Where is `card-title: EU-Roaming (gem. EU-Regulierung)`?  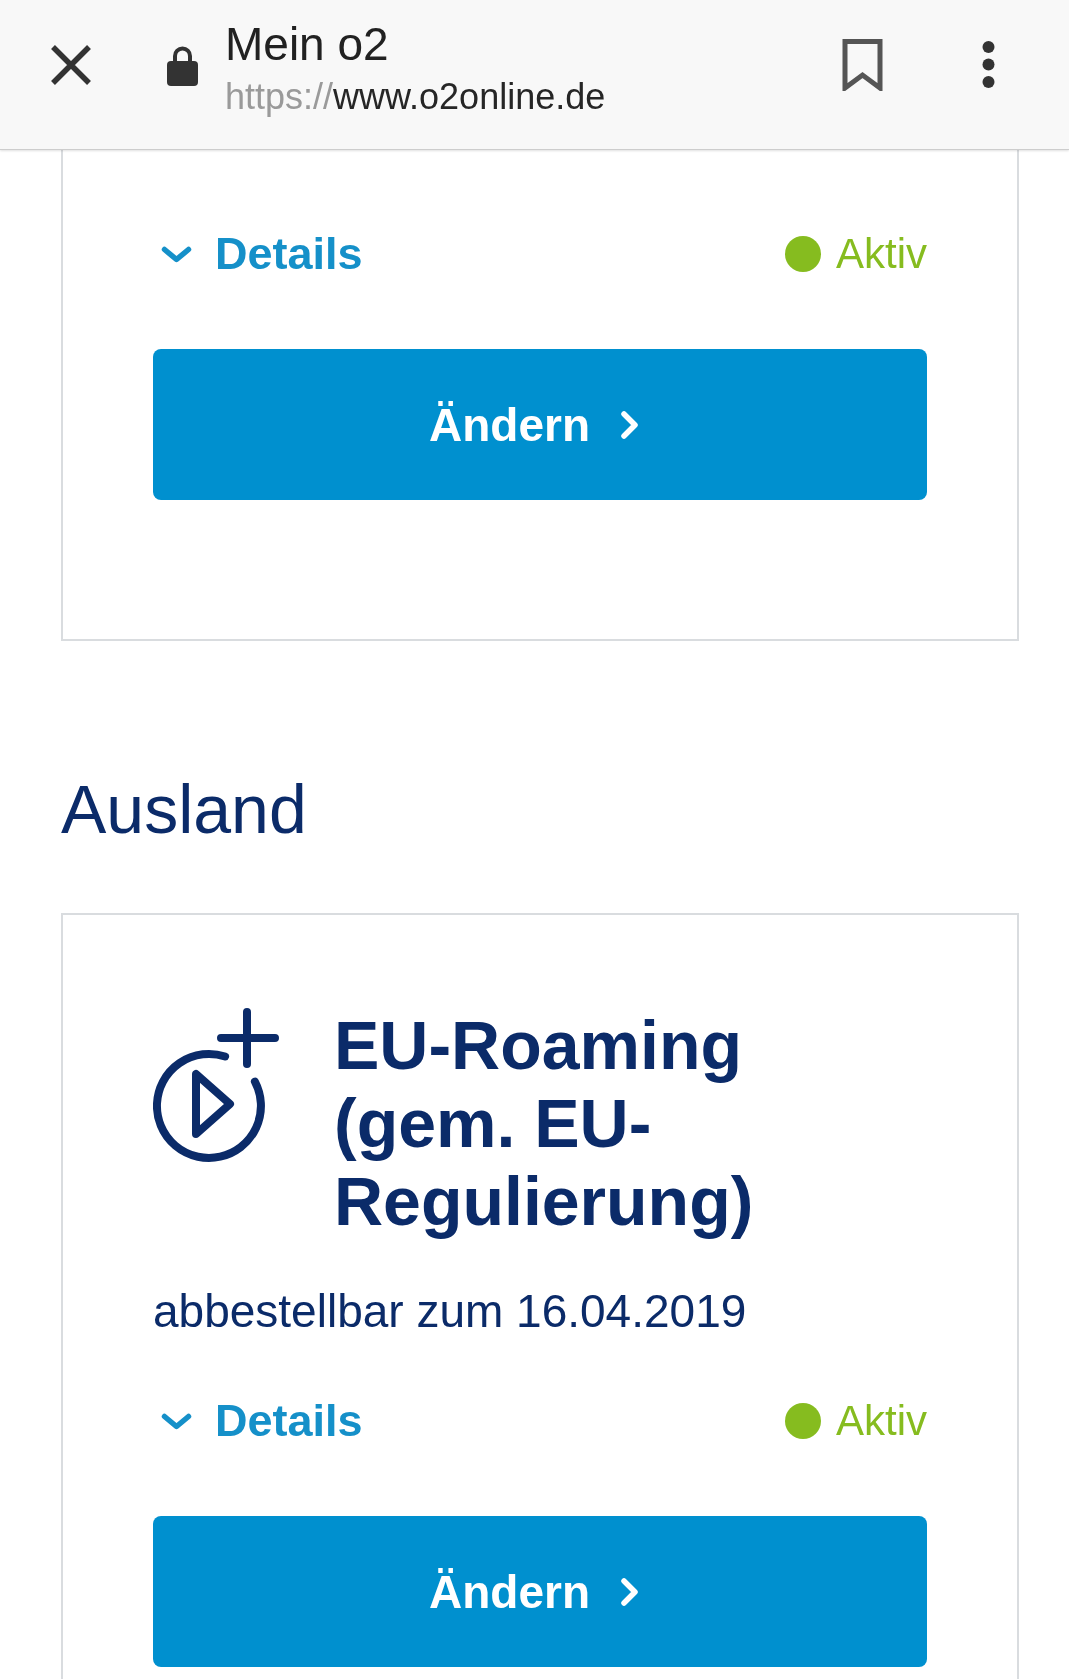
card-title: EU-Roaming (gem. EU-Regulierung) is located at coordinates (544, 1123).